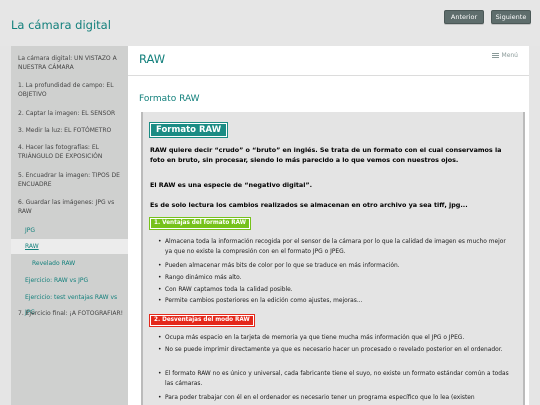 Image resolution: width=540 pixels, height=405 pixels. I want to click on next-button: Siguiente, so click(511, 17).